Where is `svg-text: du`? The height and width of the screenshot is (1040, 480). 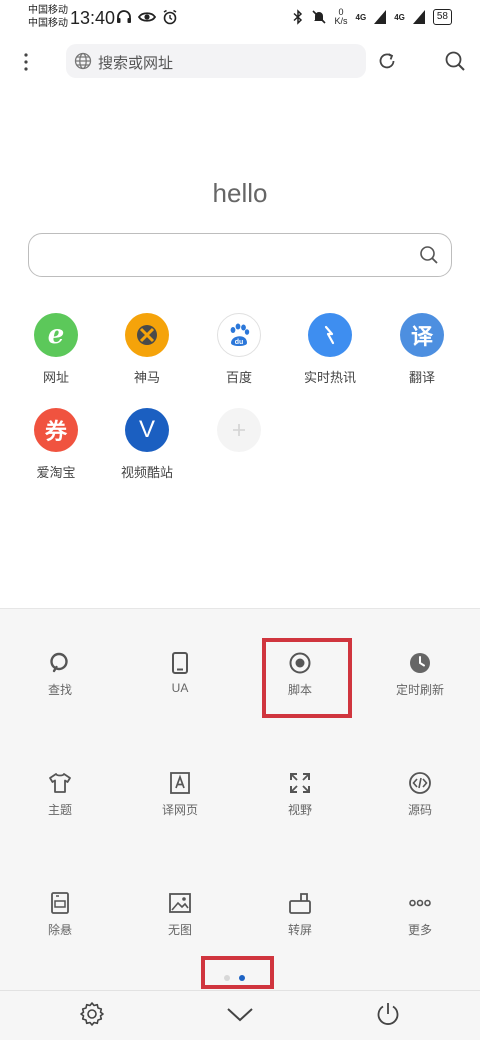 svg-text: du is located at coordinates (239, 342).